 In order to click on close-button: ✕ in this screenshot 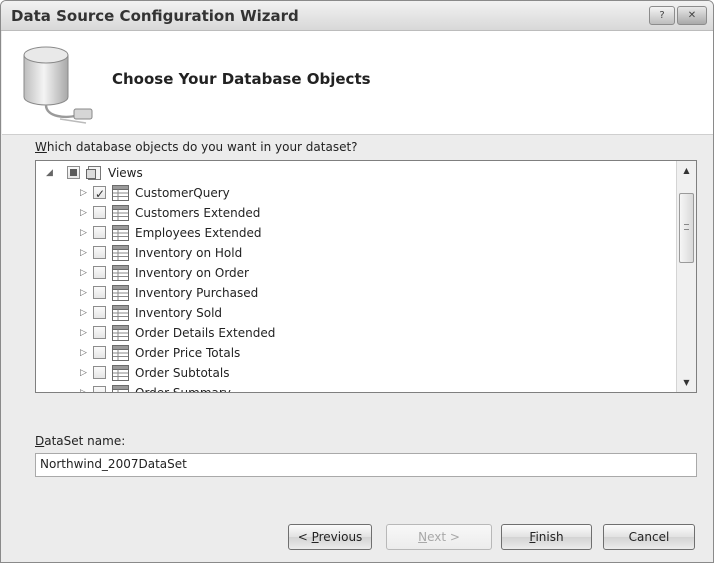, I will do `click(692, 15)`.